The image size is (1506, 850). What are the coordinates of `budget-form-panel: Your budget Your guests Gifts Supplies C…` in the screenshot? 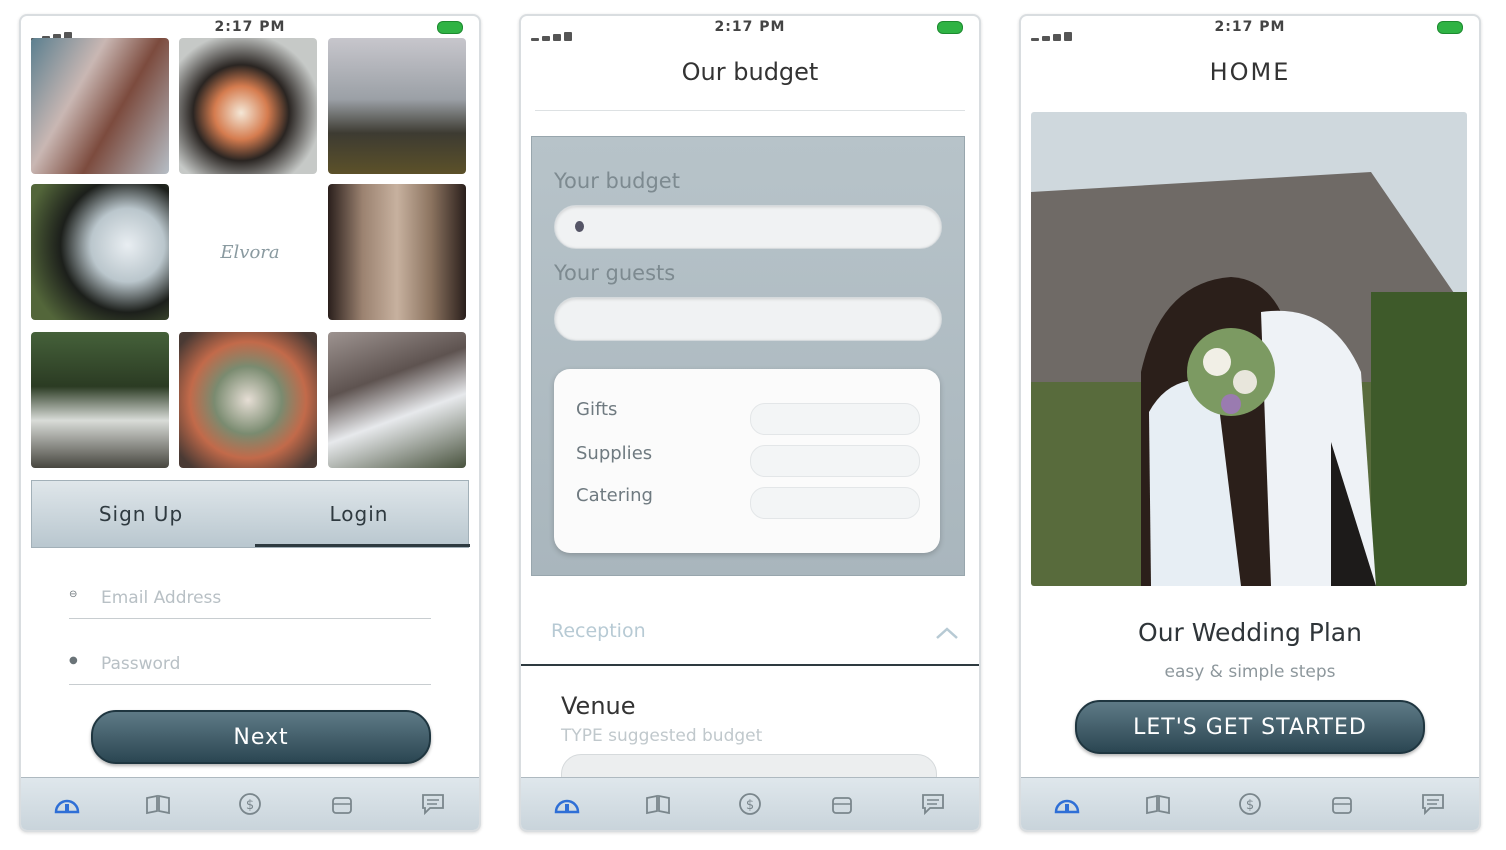 It's located at (748, 356).